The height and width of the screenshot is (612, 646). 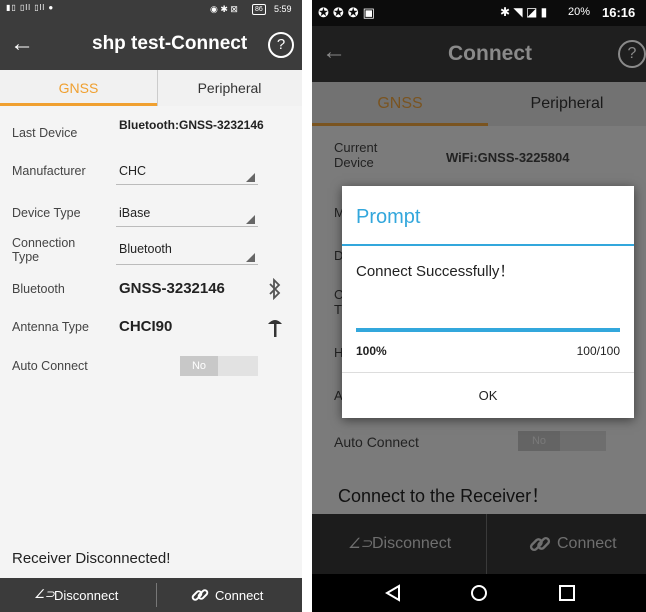 I want to click on status-bar: ▮▯ ▯ll ▯ll ● ◉ ✱ ⊠ 86 5:59, so click(x=151, y=10).